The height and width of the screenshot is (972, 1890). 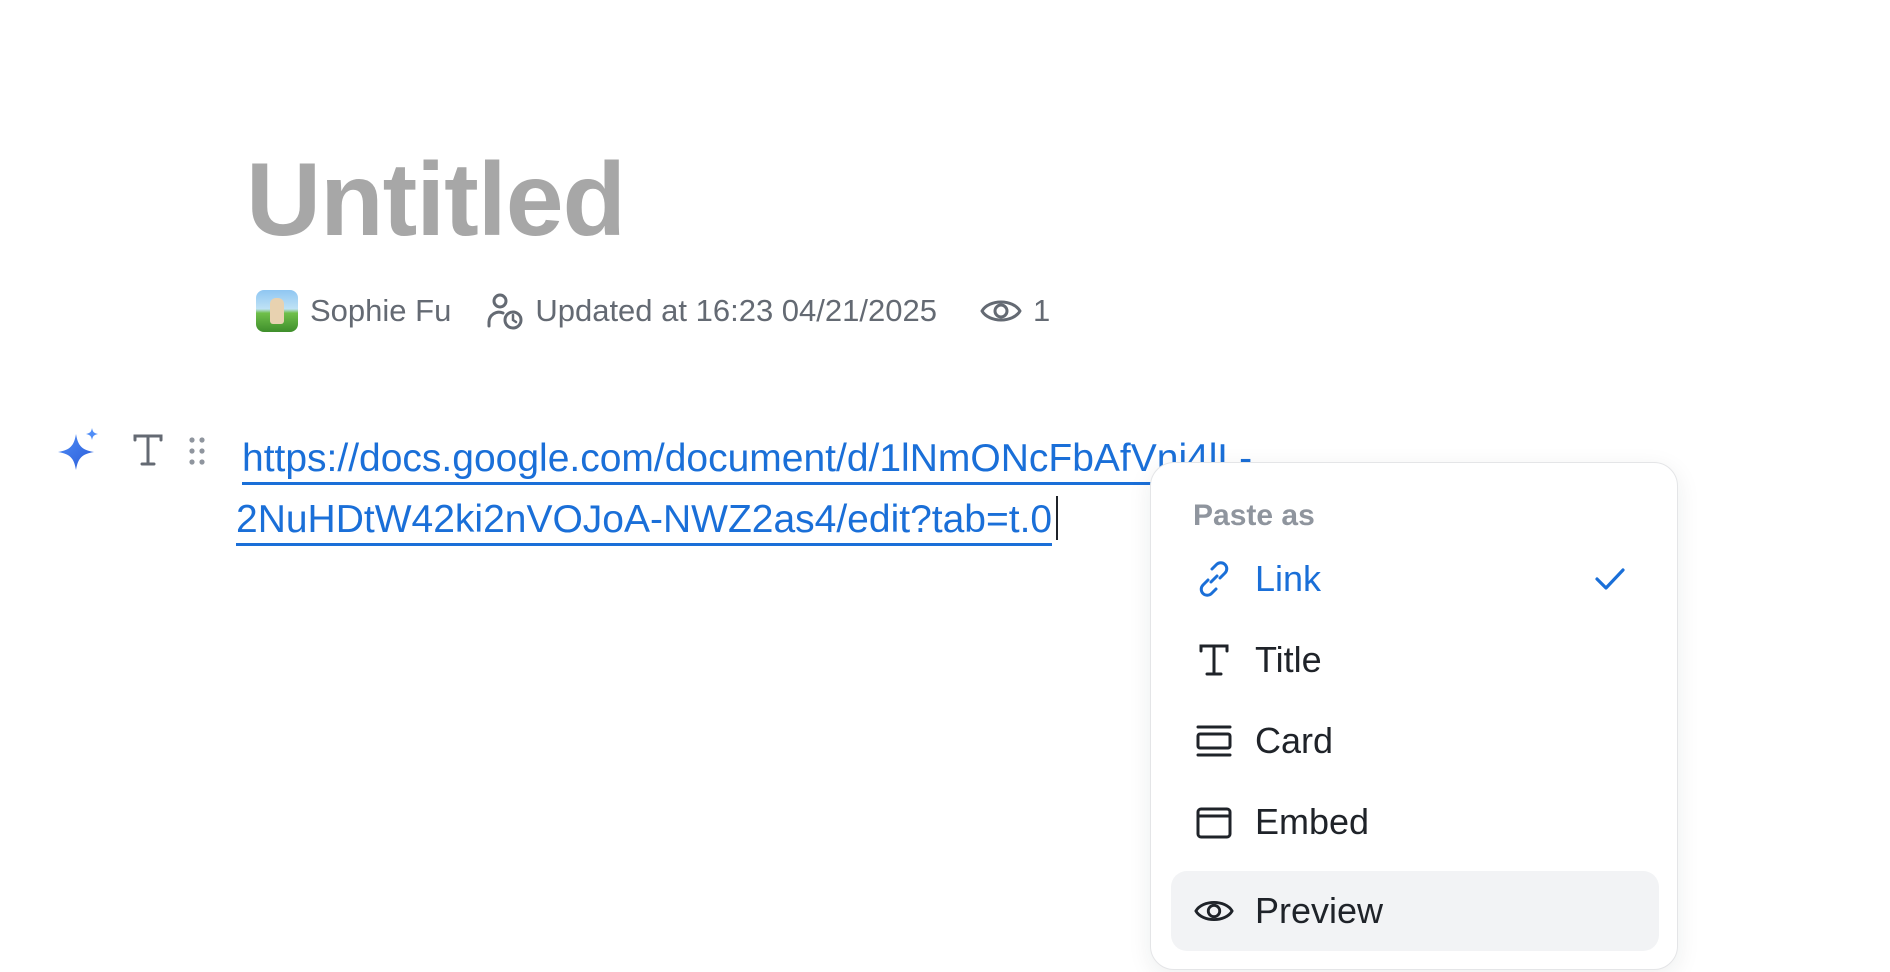 What do you see at coordinates (1415, 822) in the screenshot?
I see `menu-item-embed: Embed` at bounding box center [1415, 822].